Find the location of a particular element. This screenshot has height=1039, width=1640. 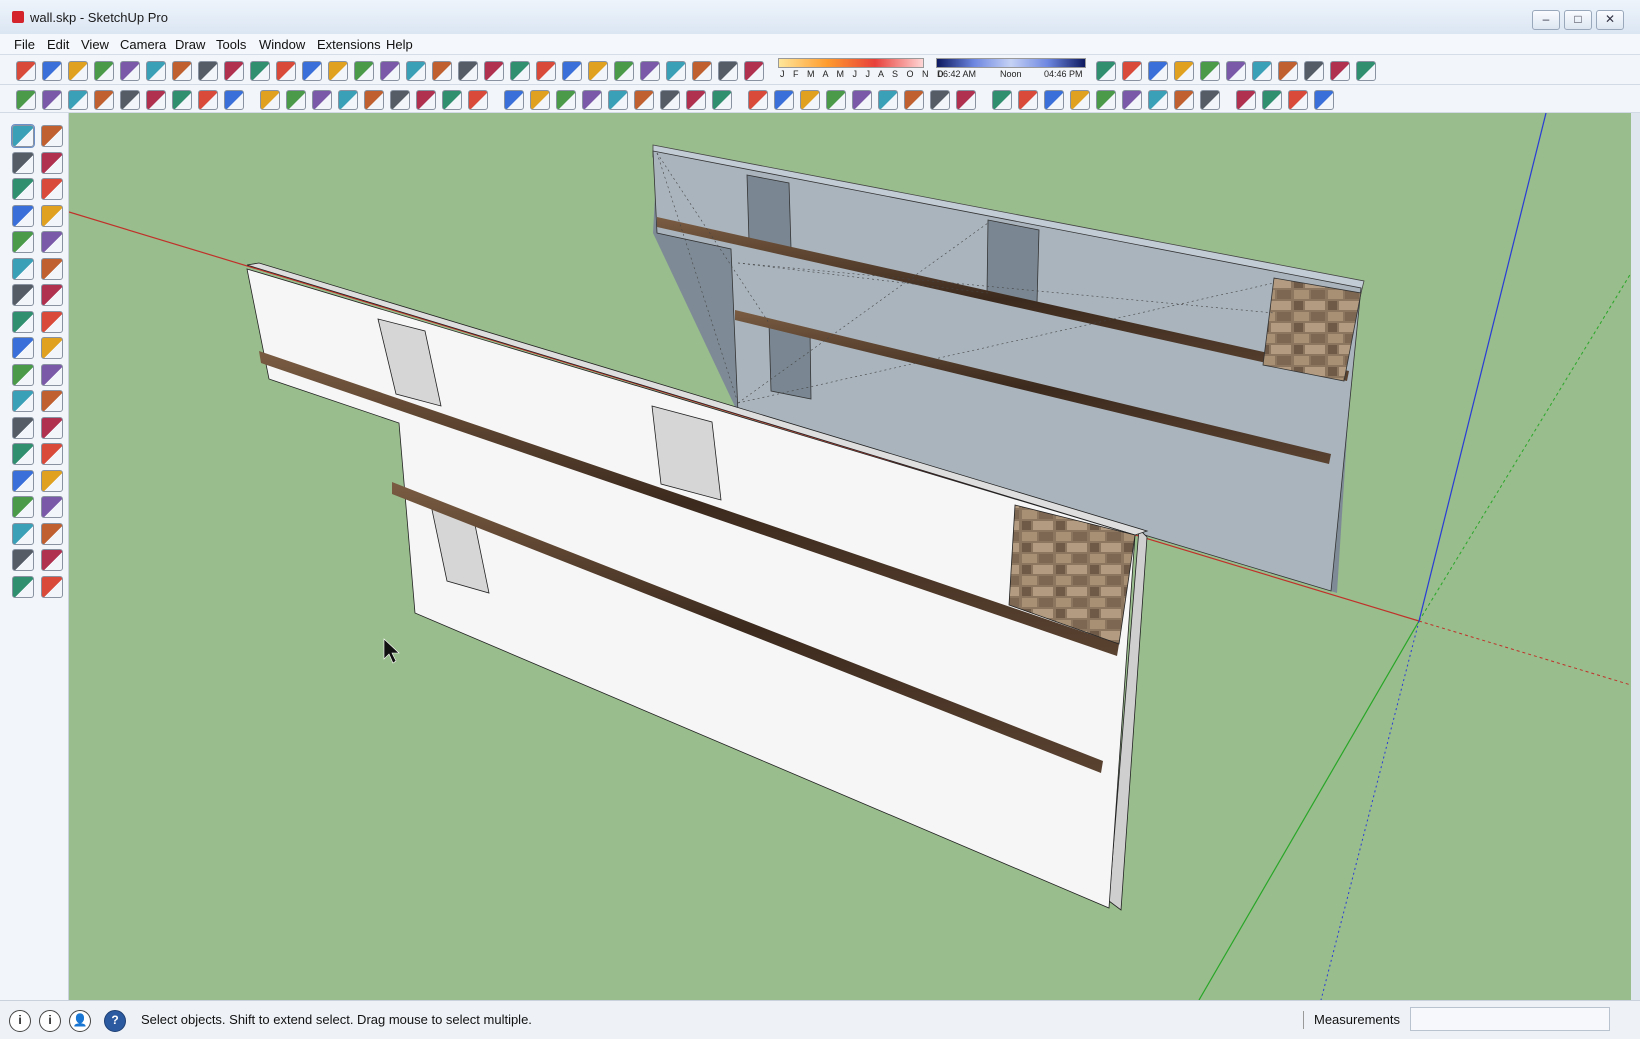

trim-icon is located at coordinates (514, 100).